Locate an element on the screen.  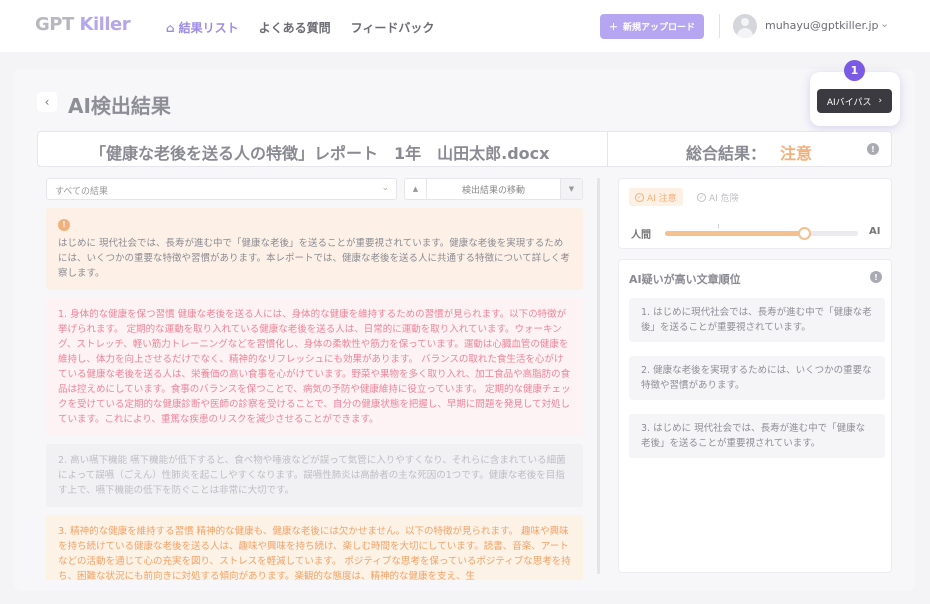
caret-up-icon: ▲ is located at coordinates (415, 189).